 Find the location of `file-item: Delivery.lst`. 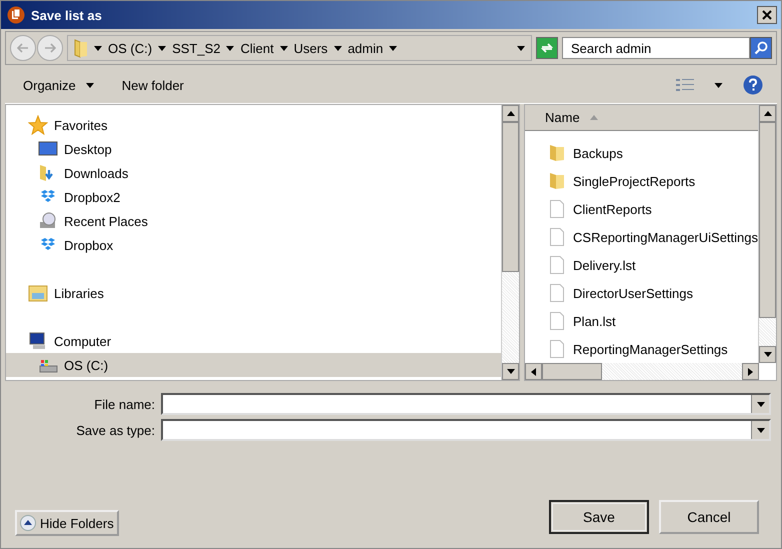

file-item: Delivery.lst is located at coordinates (641, 265).